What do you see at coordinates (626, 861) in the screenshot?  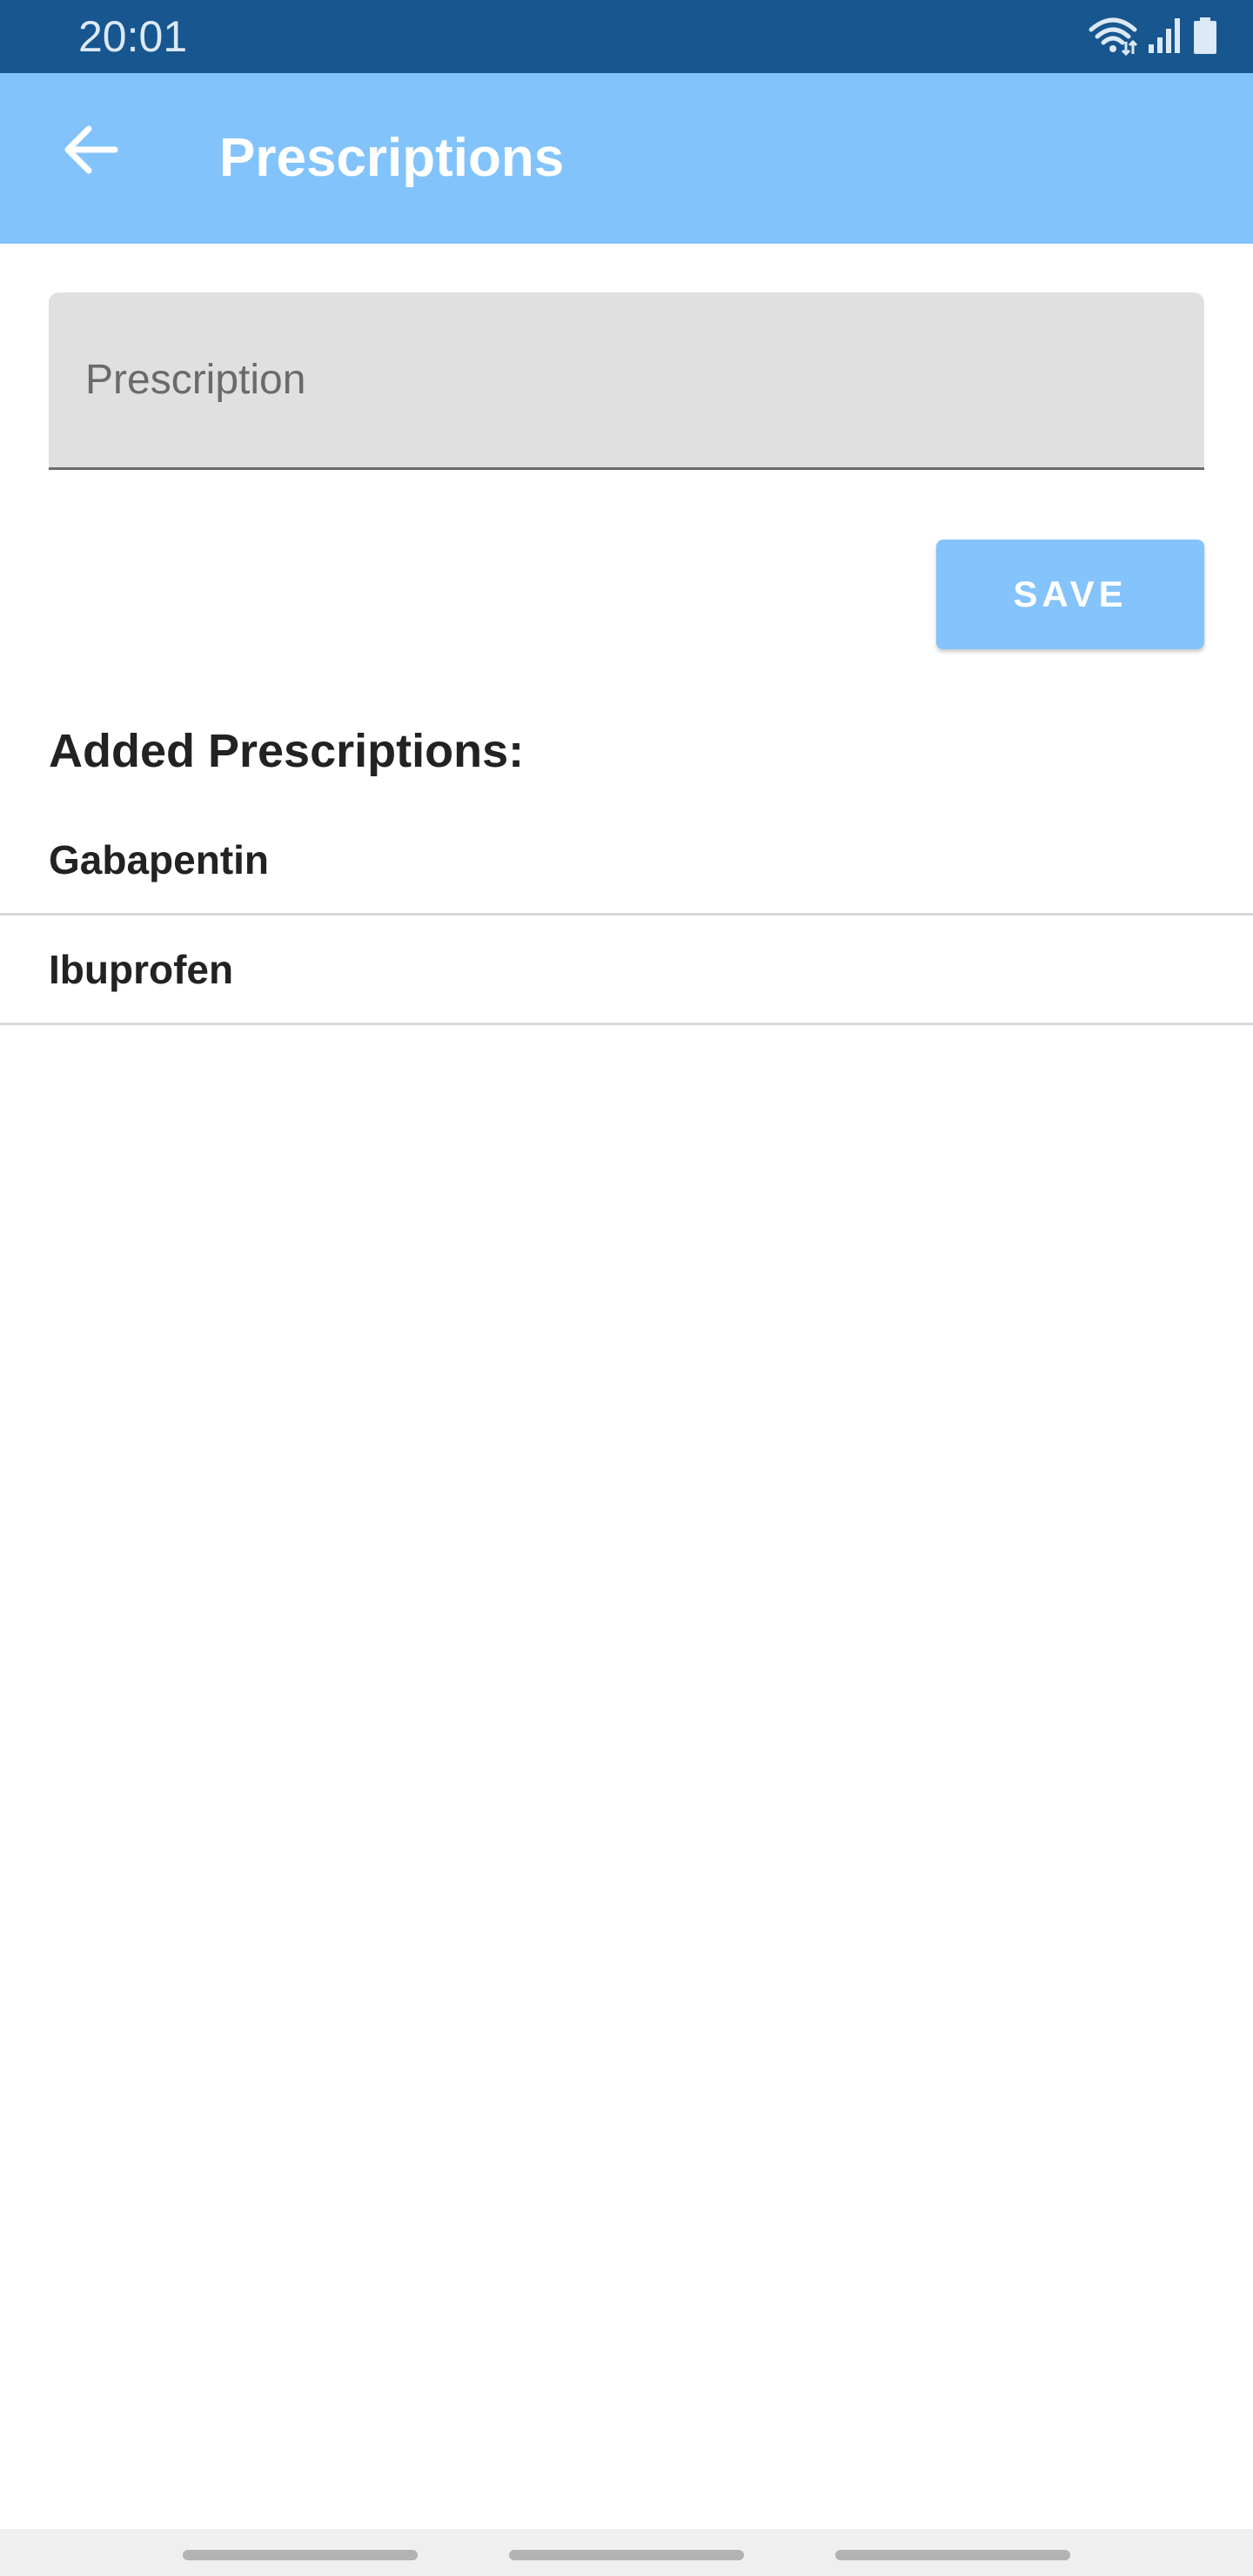 I see `list-item: Gabapentin` at bounding box center [626, 861].